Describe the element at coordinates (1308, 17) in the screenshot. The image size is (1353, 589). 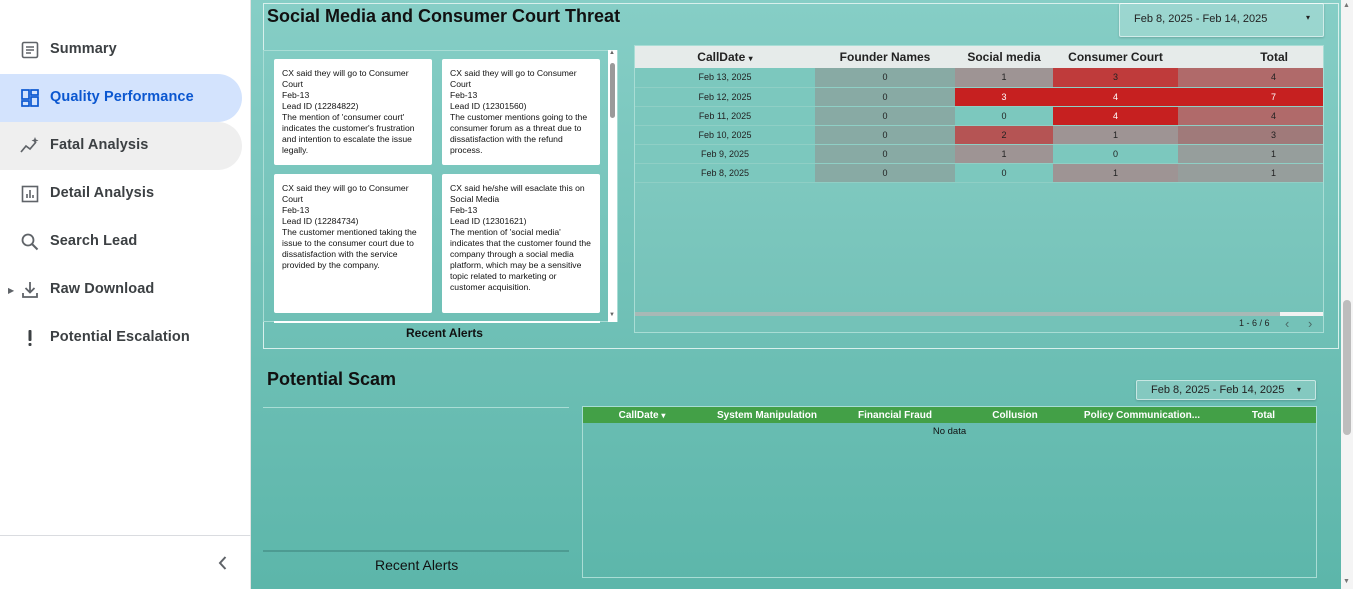
I see `dropdown-arrow-icon: ▾` at that location.